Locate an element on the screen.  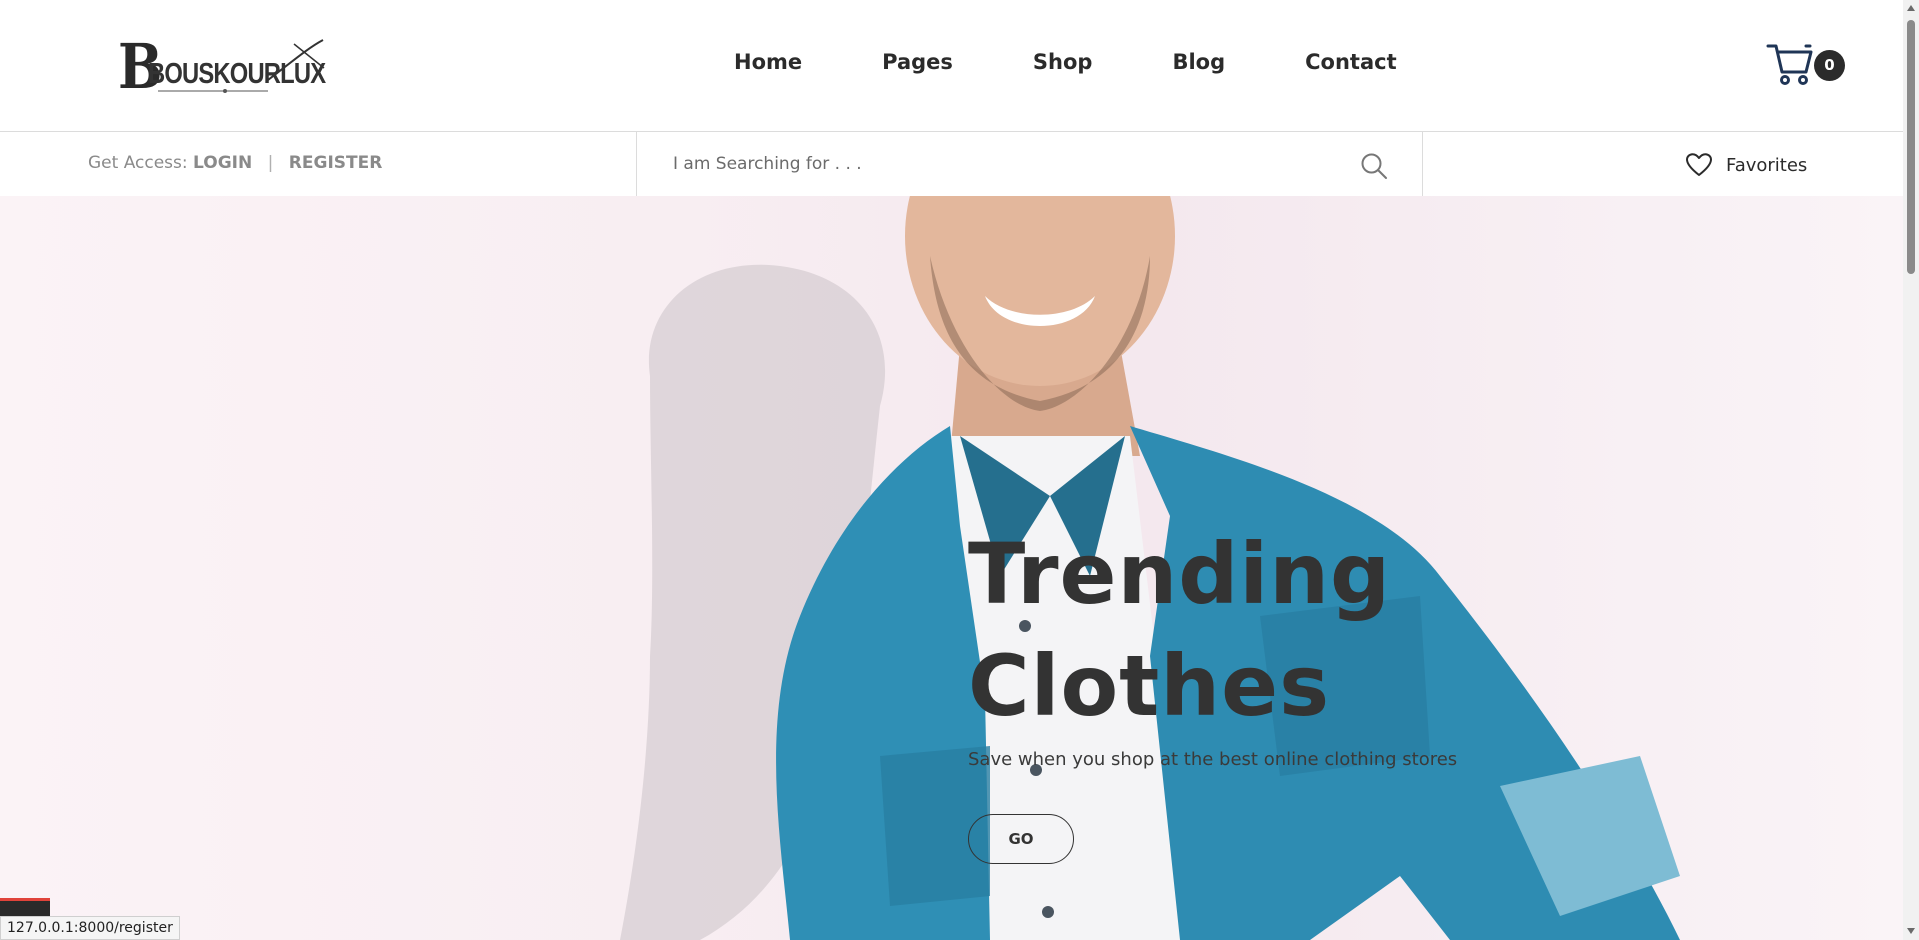
nav-item-pages: Pages is located at coordinates (917, 62).